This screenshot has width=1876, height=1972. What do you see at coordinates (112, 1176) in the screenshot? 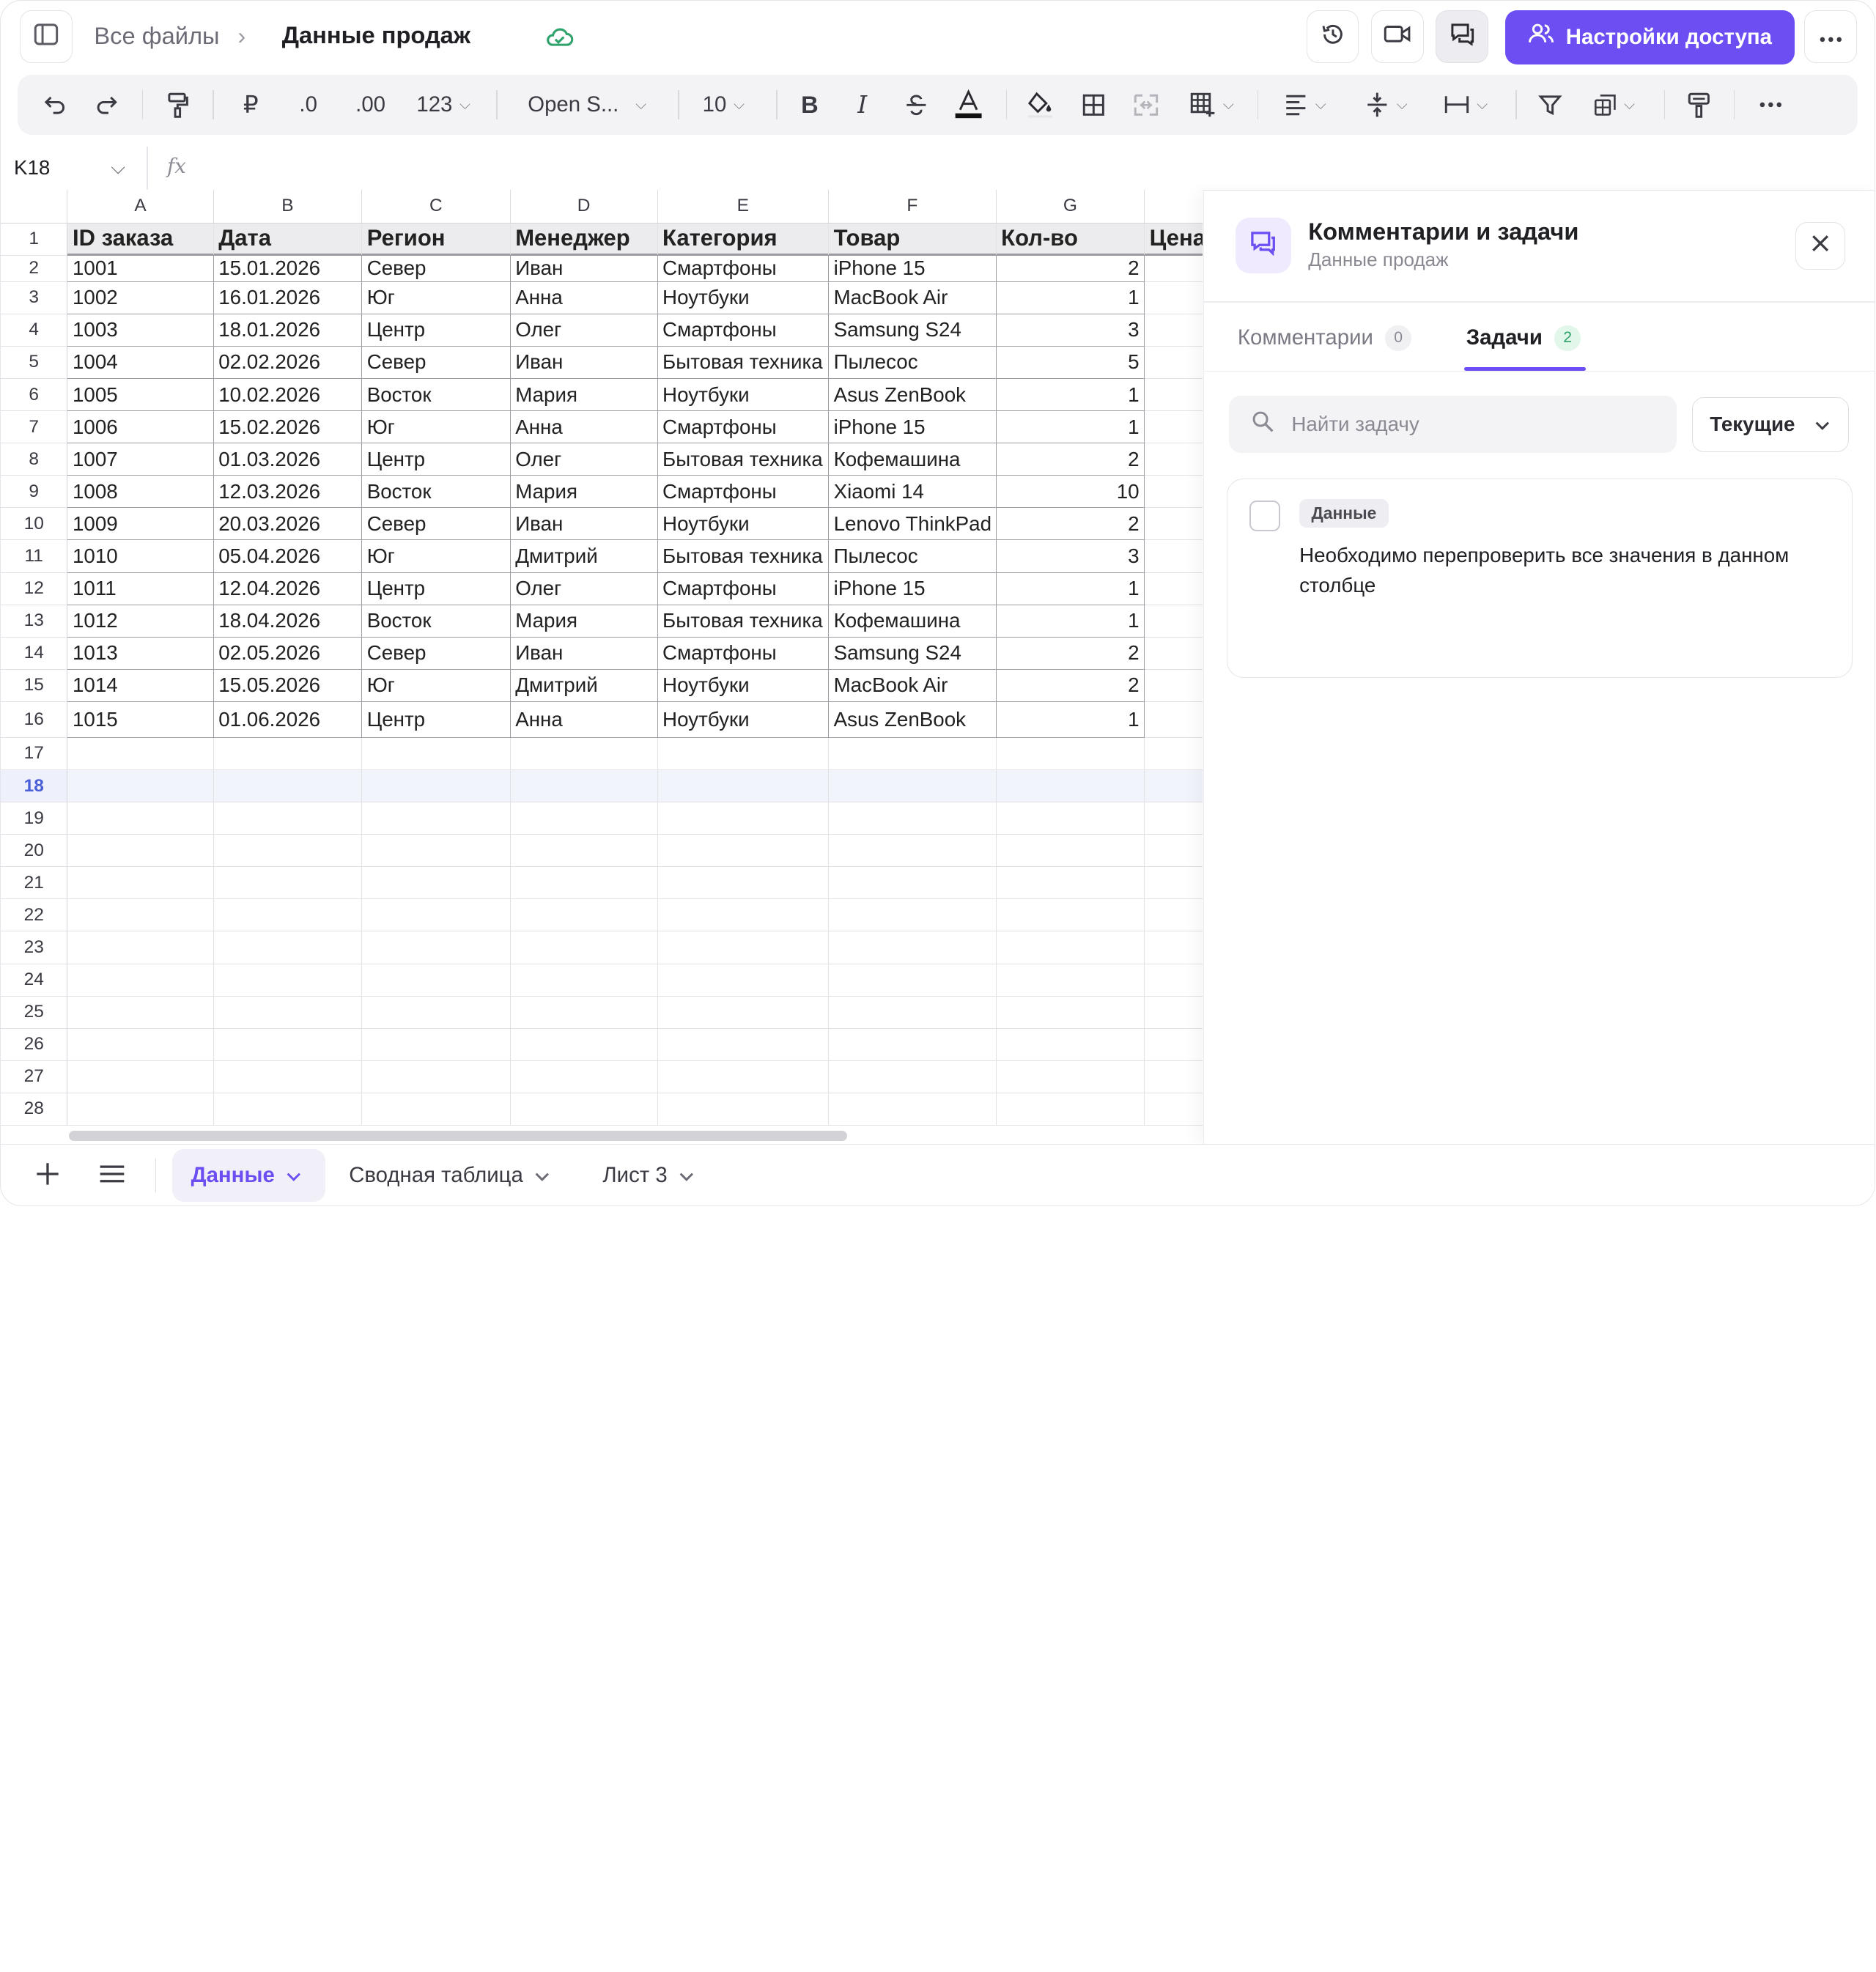
I see `sheet-list-icon` at bounding box center [112, 1176].